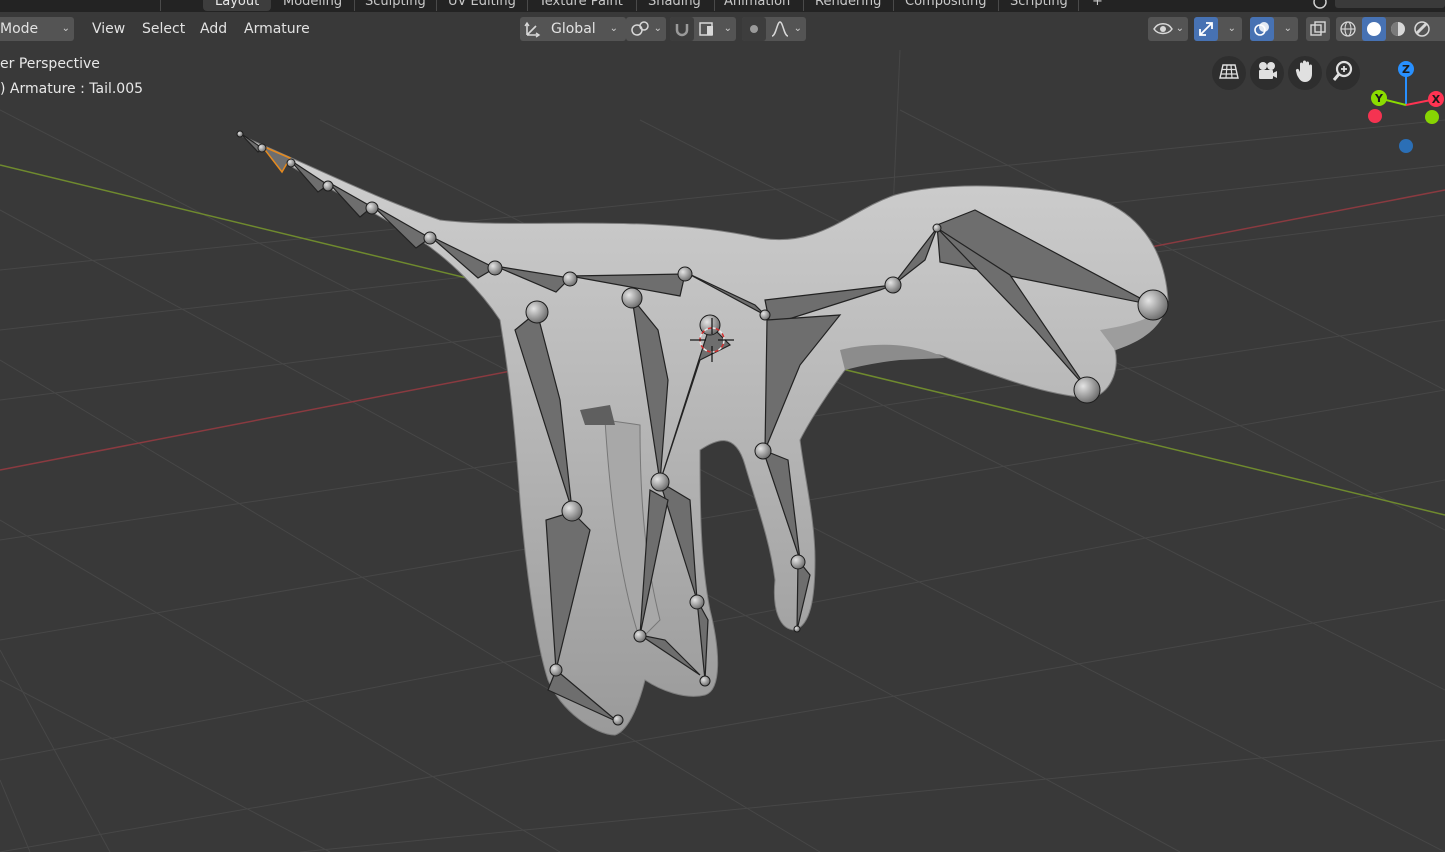 The height and width of the screenshot is (852, 1445). What do you see at coordinates (1348, 29) in the screenshot?
I see `wireframe-shading-icon` at bounding box center [1348, 29].